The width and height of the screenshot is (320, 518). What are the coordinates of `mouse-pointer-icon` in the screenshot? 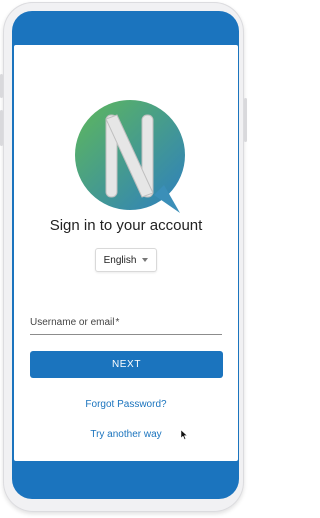 It's located at (184, 435).